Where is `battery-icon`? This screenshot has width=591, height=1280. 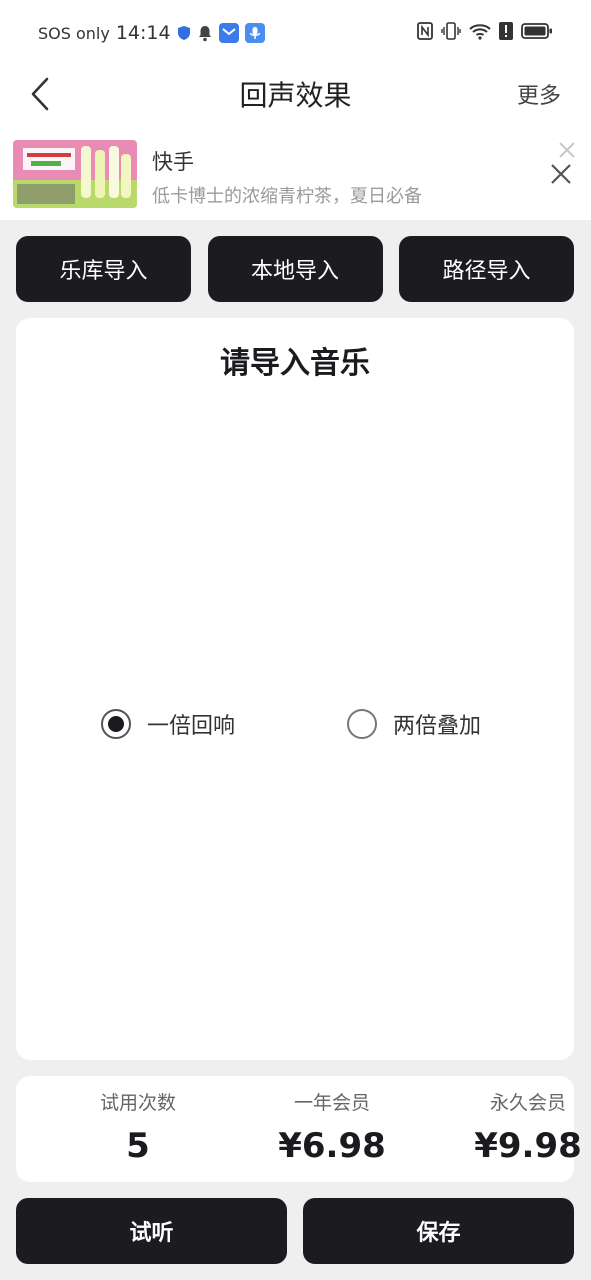
battery-icon is located at coordinates (537, 31).